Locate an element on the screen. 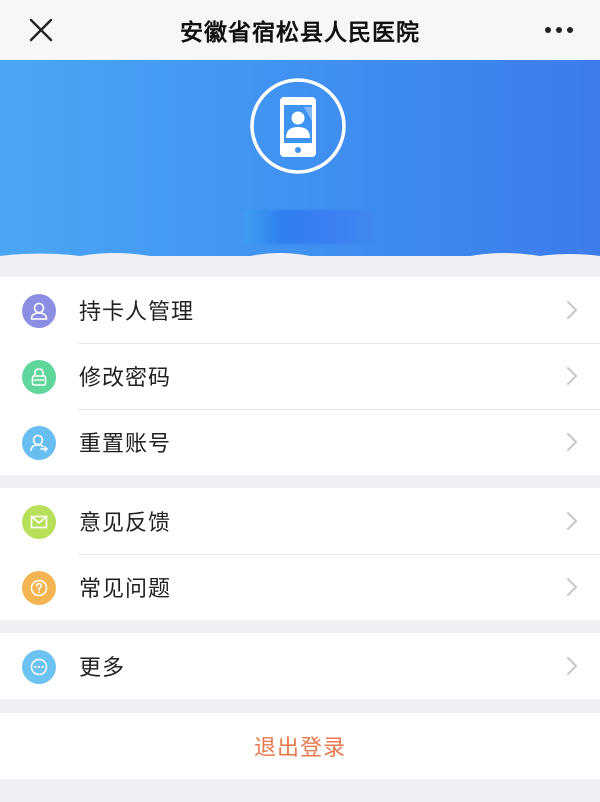  username-redacted is located at coordinates (309, 227).